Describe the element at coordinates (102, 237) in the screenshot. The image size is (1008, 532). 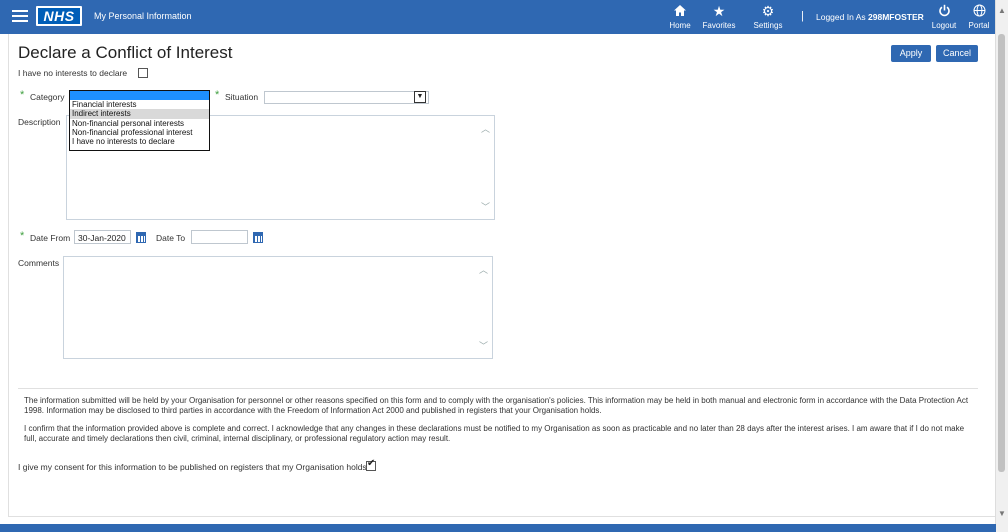
I see `date-from-input: 30-Jan-2020` at that location.